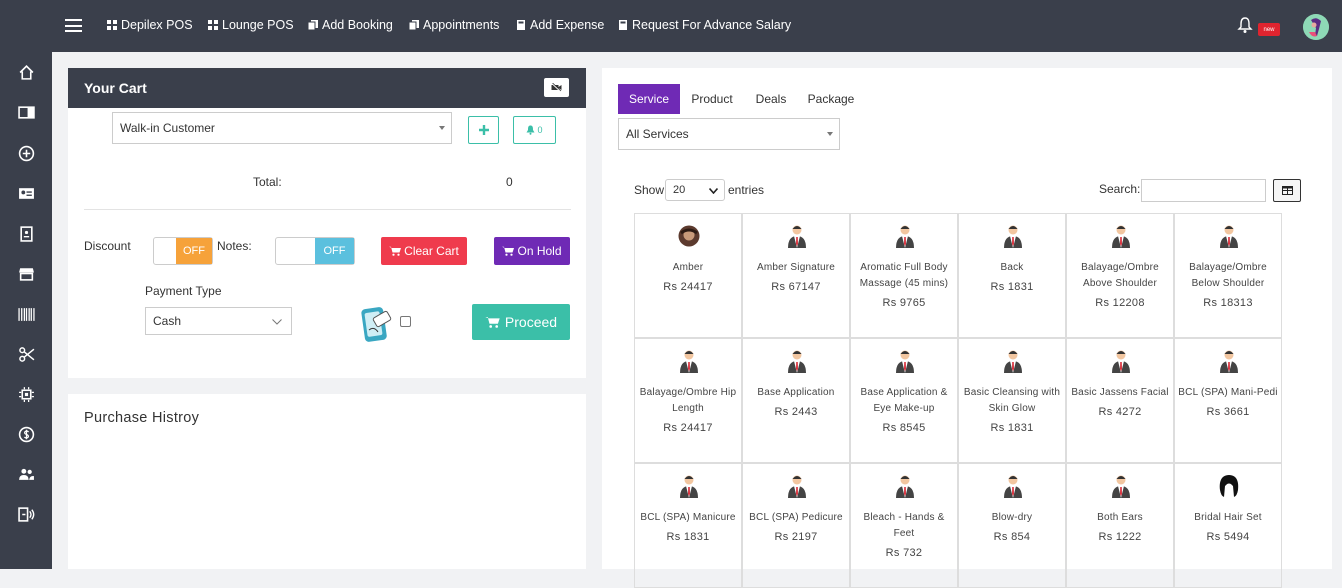  What do you see at coordinates (26, 72) in the screenshot?
I see `home-icon` at bounding box center [26, 72].